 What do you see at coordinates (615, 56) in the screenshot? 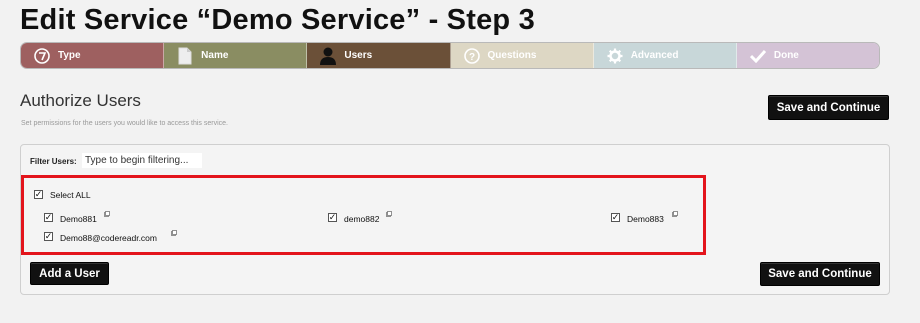
I see `gear-icon` at bounding box center [615, 56].